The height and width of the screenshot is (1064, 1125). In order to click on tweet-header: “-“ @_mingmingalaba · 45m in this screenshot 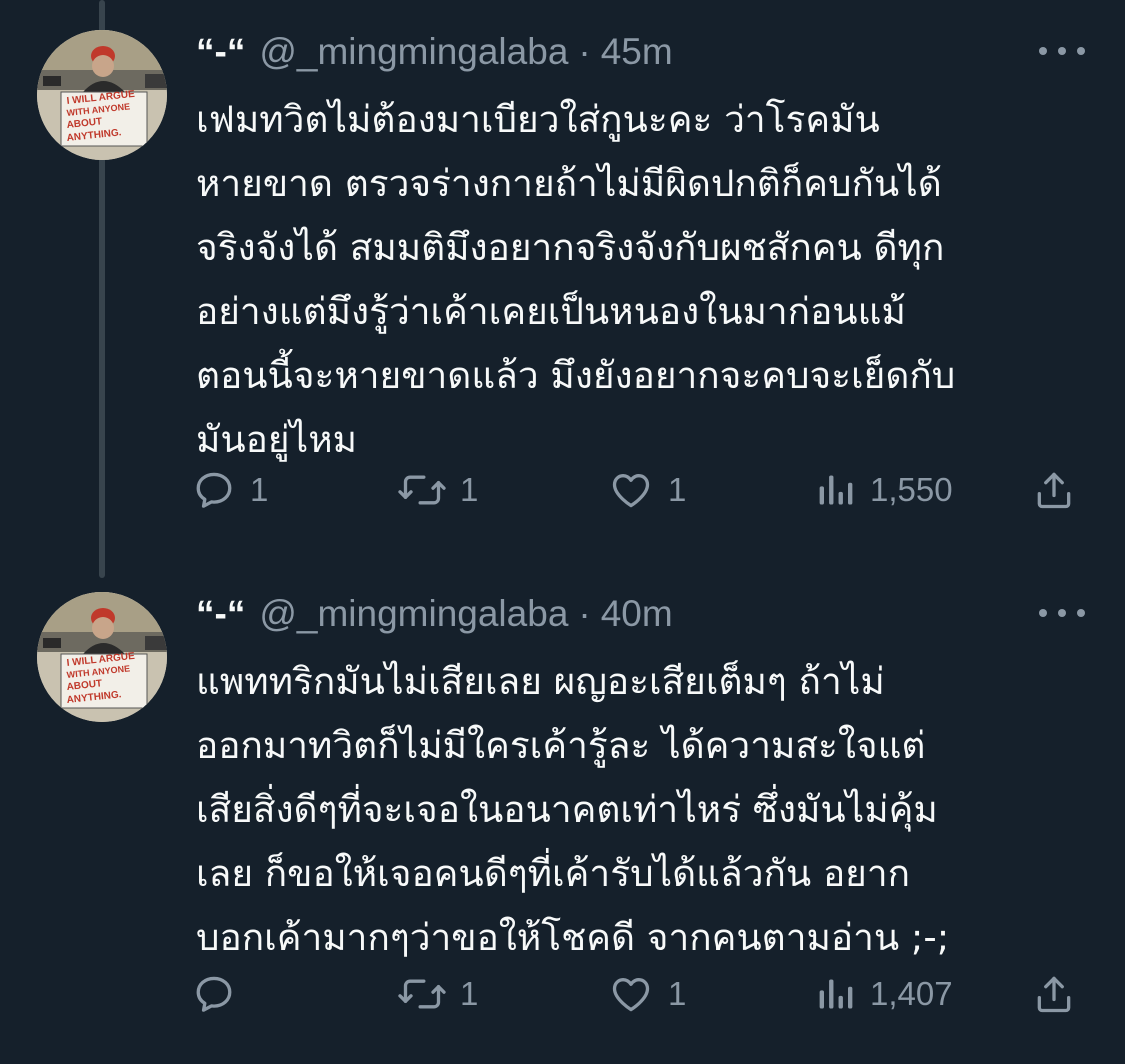, I will do `click(434, 52)`.